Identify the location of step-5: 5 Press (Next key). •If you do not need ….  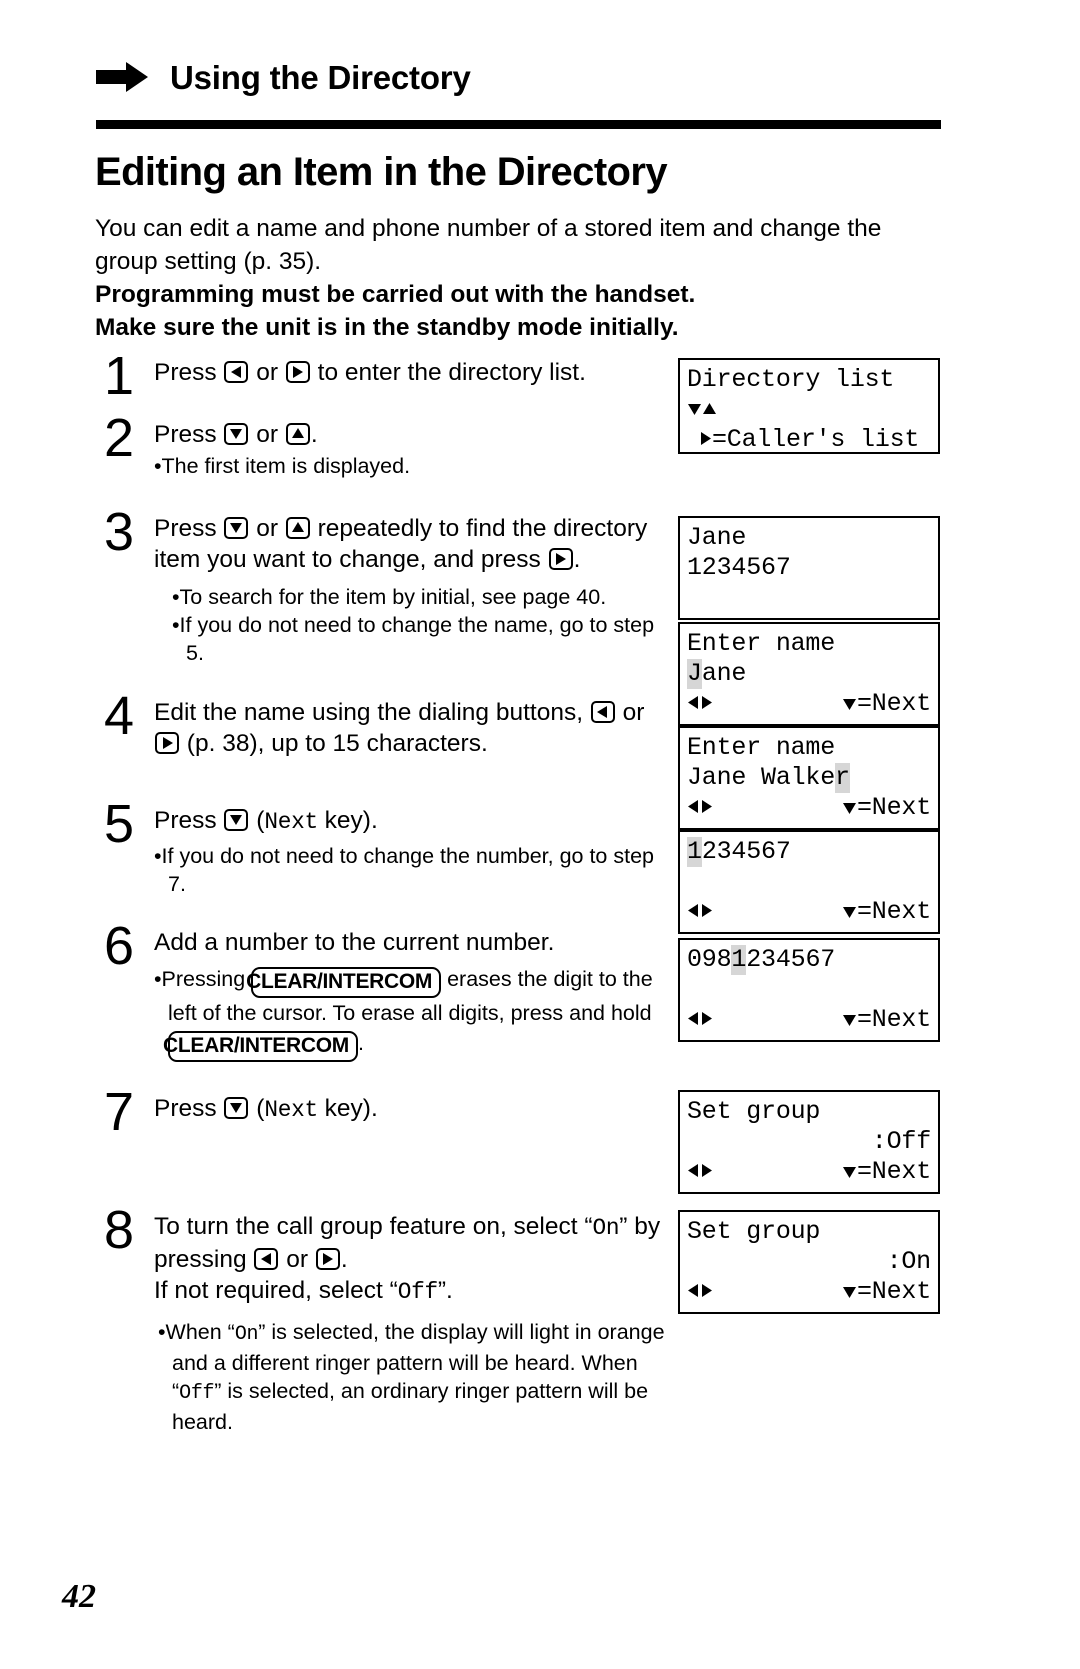
(381, 857).